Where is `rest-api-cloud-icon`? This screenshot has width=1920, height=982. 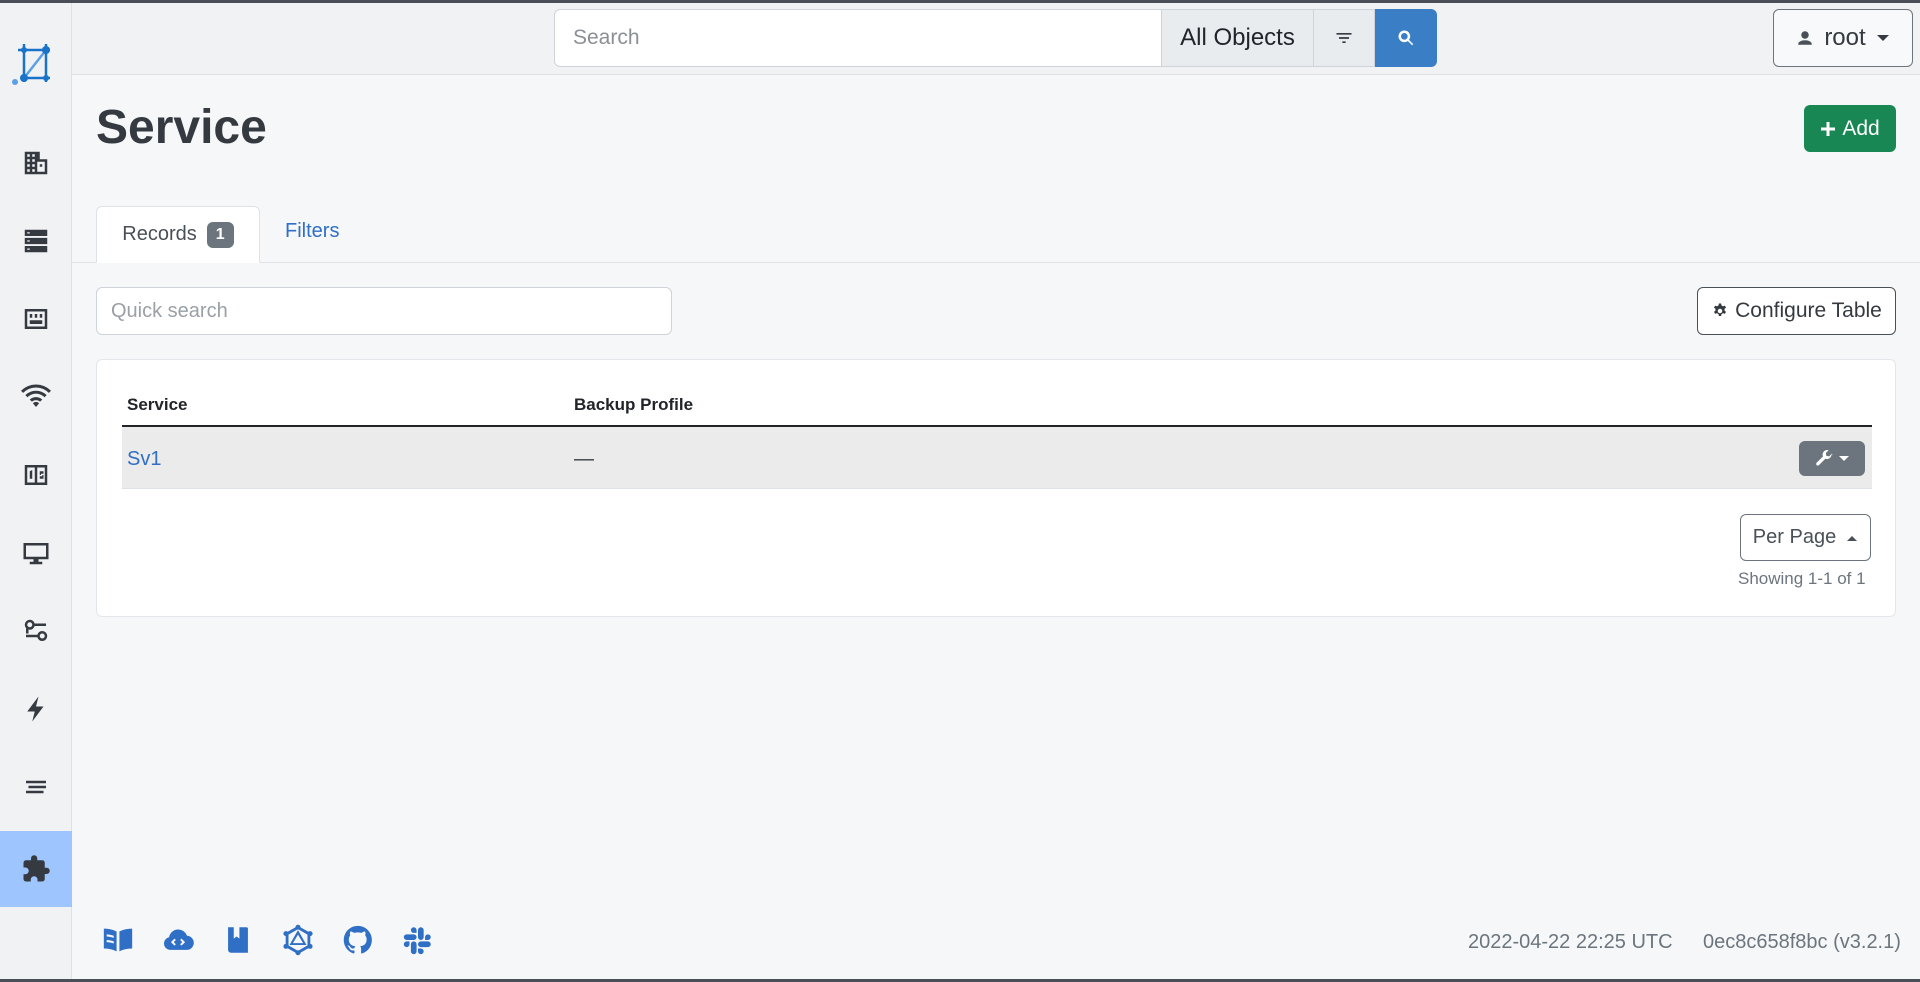
rest-api-cloud-icon is located at coordinates (178, 940).